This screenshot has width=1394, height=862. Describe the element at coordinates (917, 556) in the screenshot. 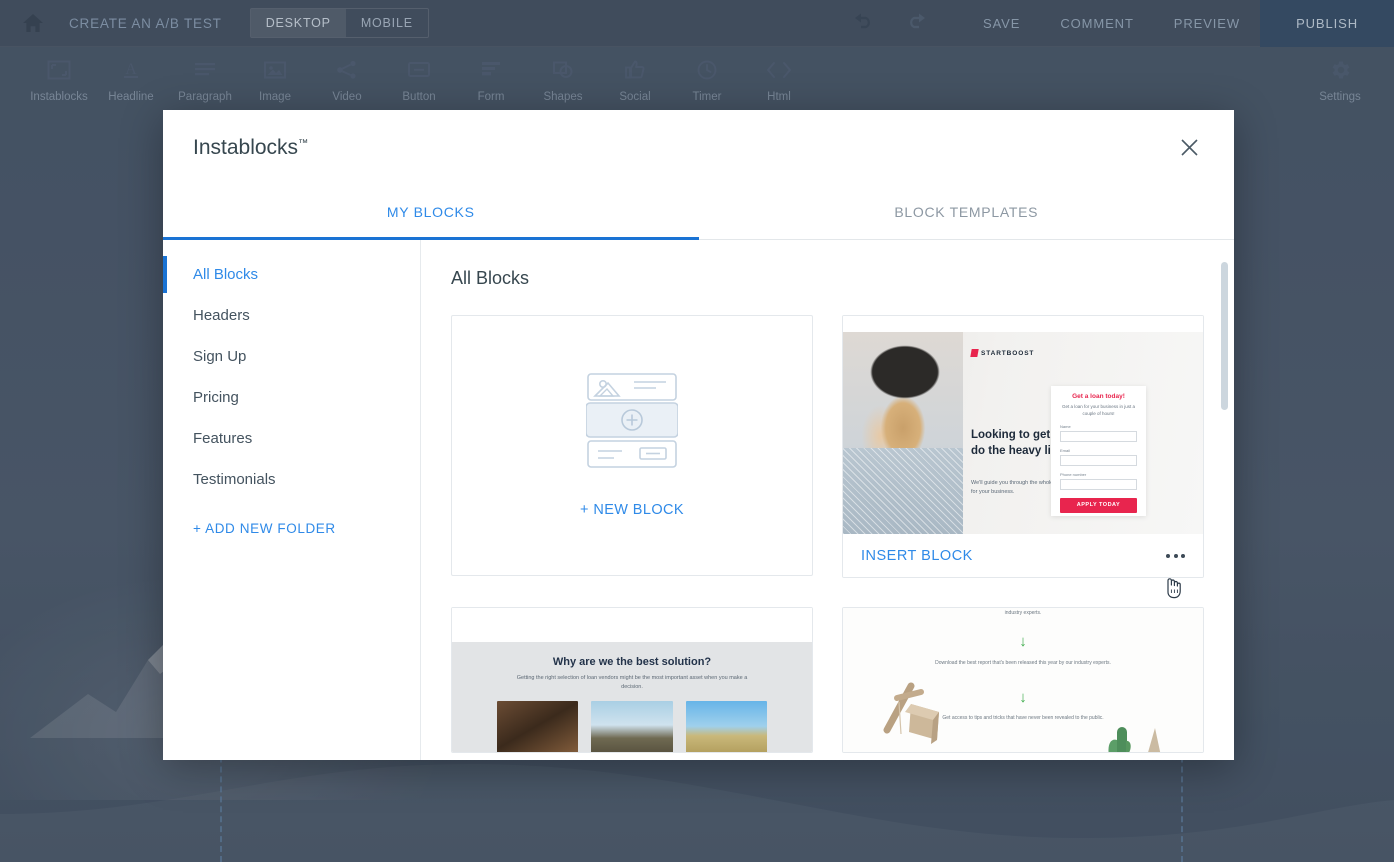

I see `insert-block-button: INSERT BLOCK` at that location.